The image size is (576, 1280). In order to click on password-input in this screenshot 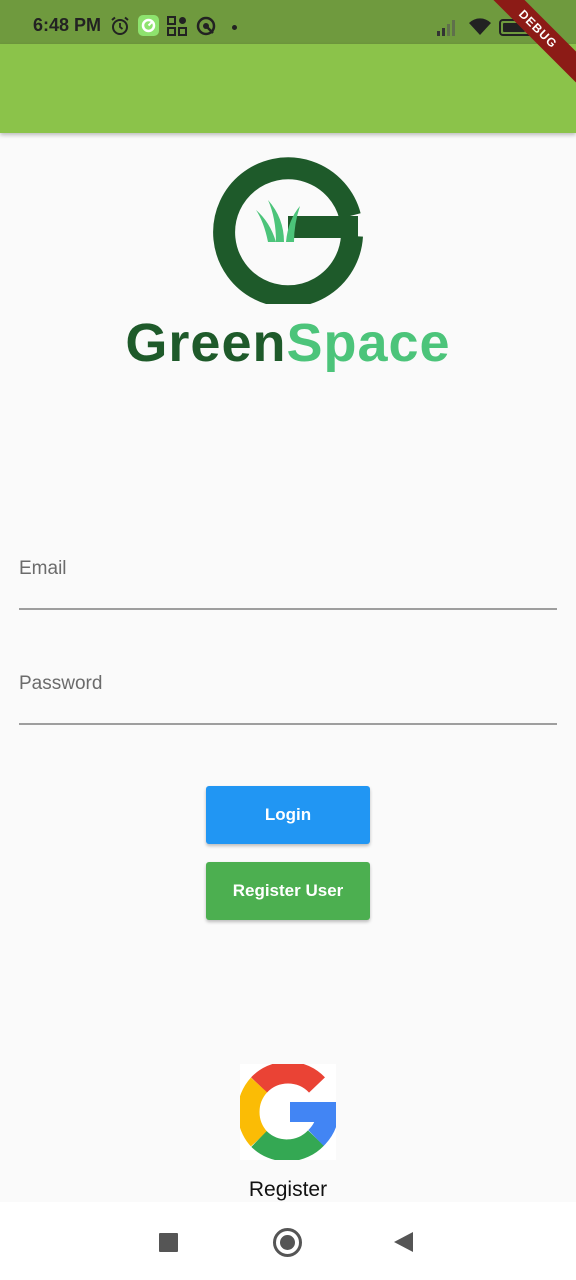, I will do `click(288, 703)`.